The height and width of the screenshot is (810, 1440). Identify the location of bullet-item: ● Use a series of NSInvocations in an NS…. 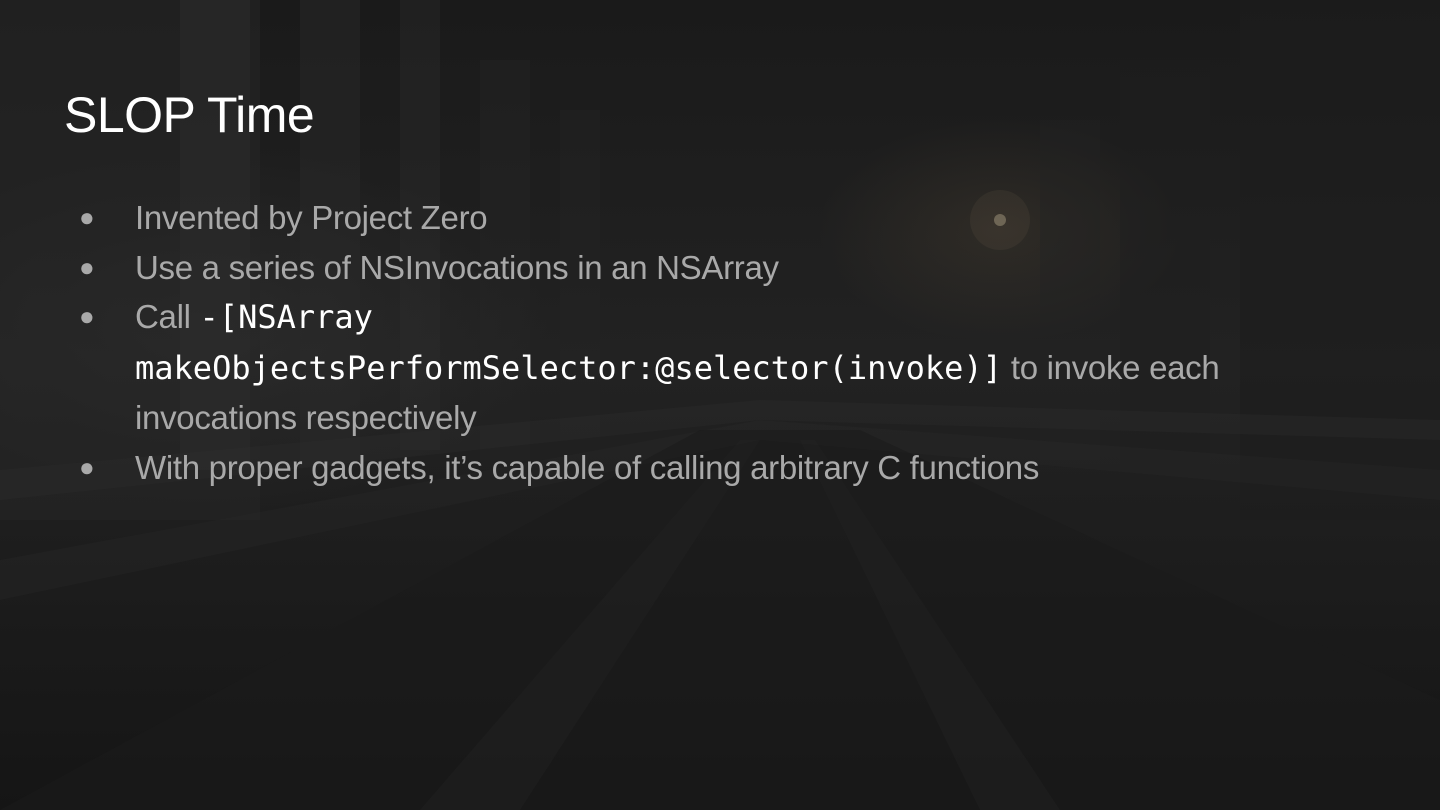
(720, 268).